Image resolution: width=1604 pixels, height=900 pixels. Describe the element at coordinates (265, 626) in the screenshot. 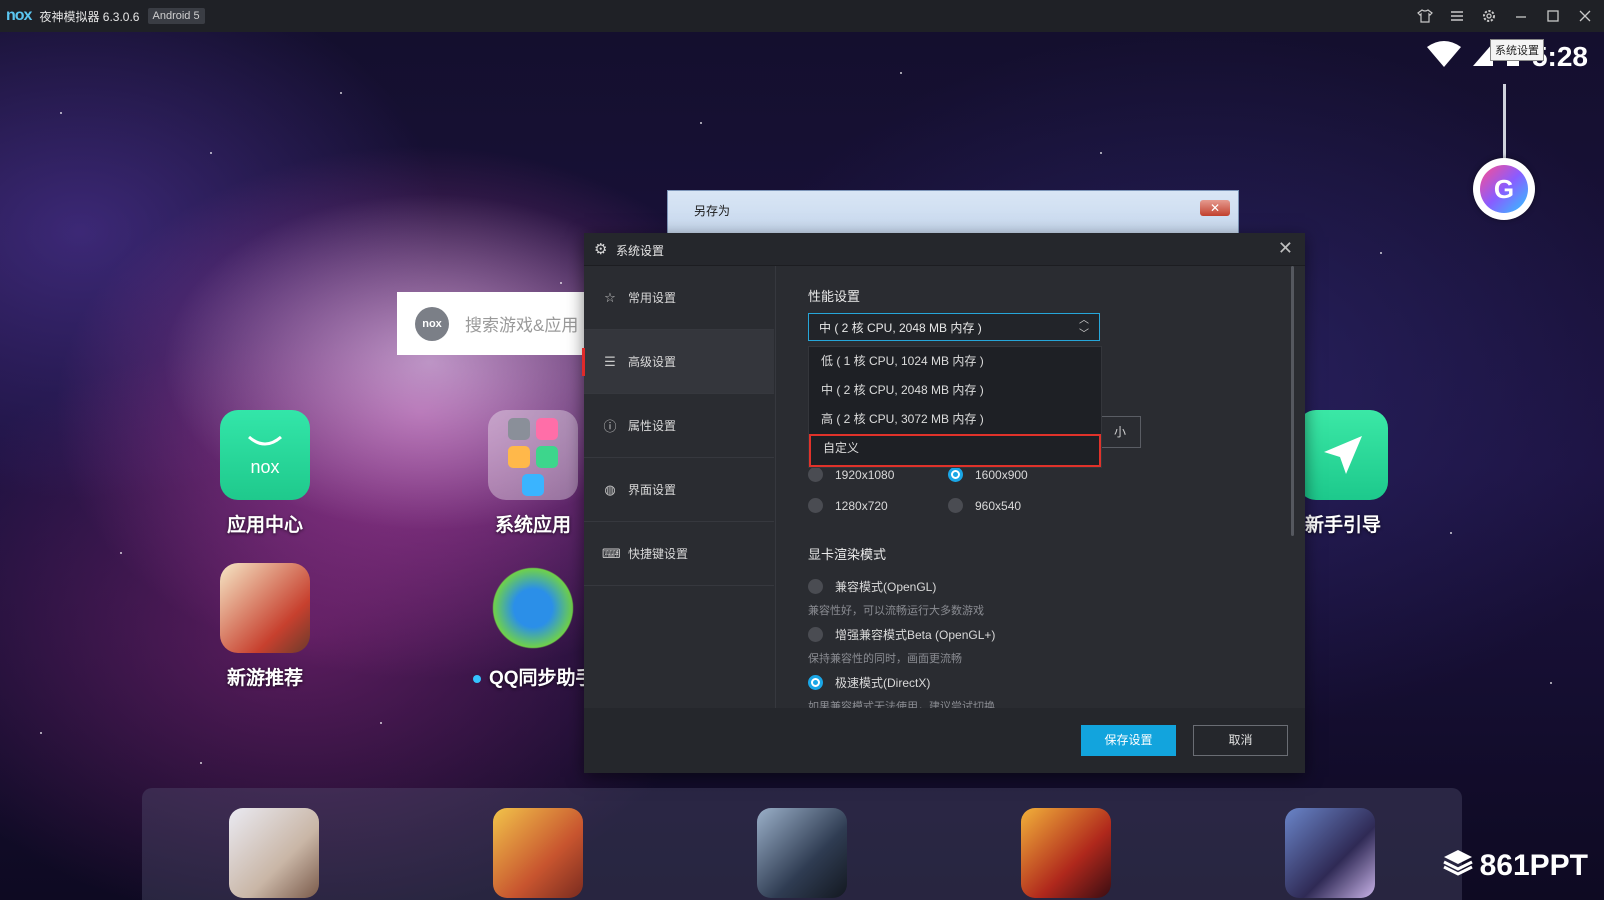

I see `new-games-icon: 新游推荐` at that location.